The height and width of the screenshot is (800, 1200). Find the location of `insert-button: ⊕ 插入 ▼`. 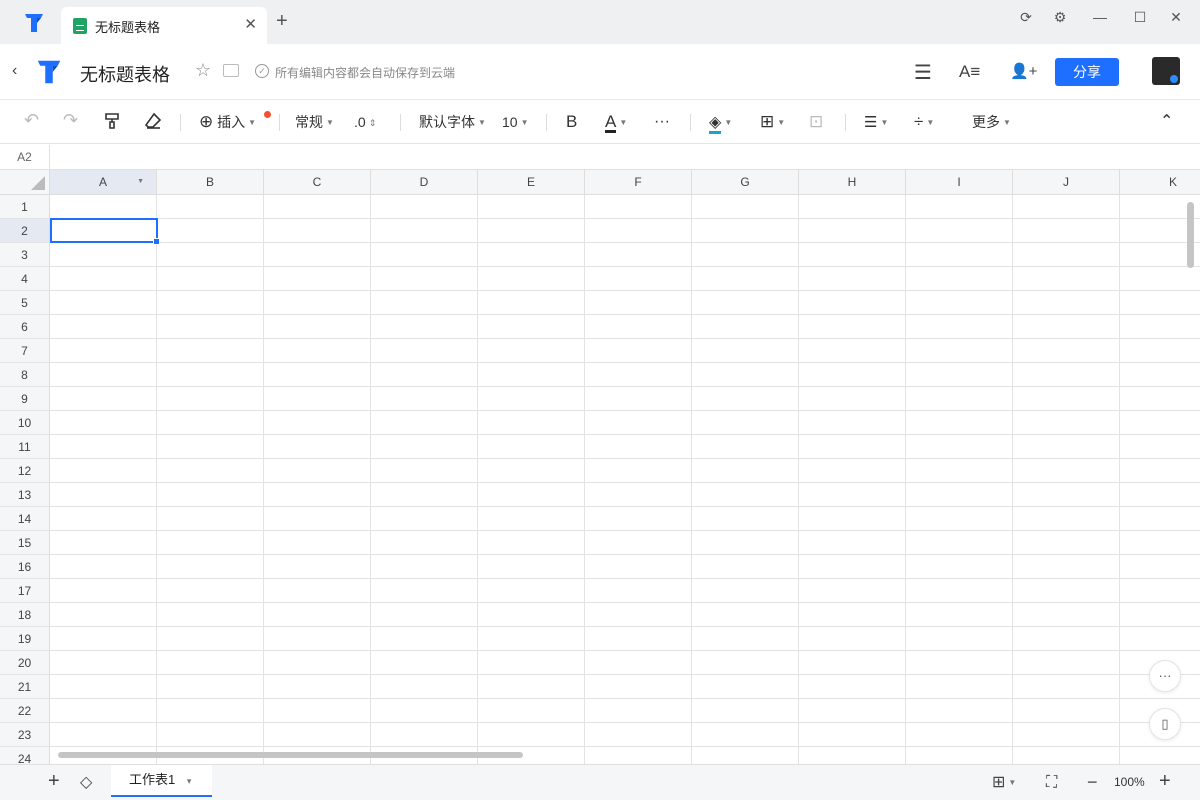

insert-button: ⊕ 插入 ▼ is located at coordinates (227, 122).